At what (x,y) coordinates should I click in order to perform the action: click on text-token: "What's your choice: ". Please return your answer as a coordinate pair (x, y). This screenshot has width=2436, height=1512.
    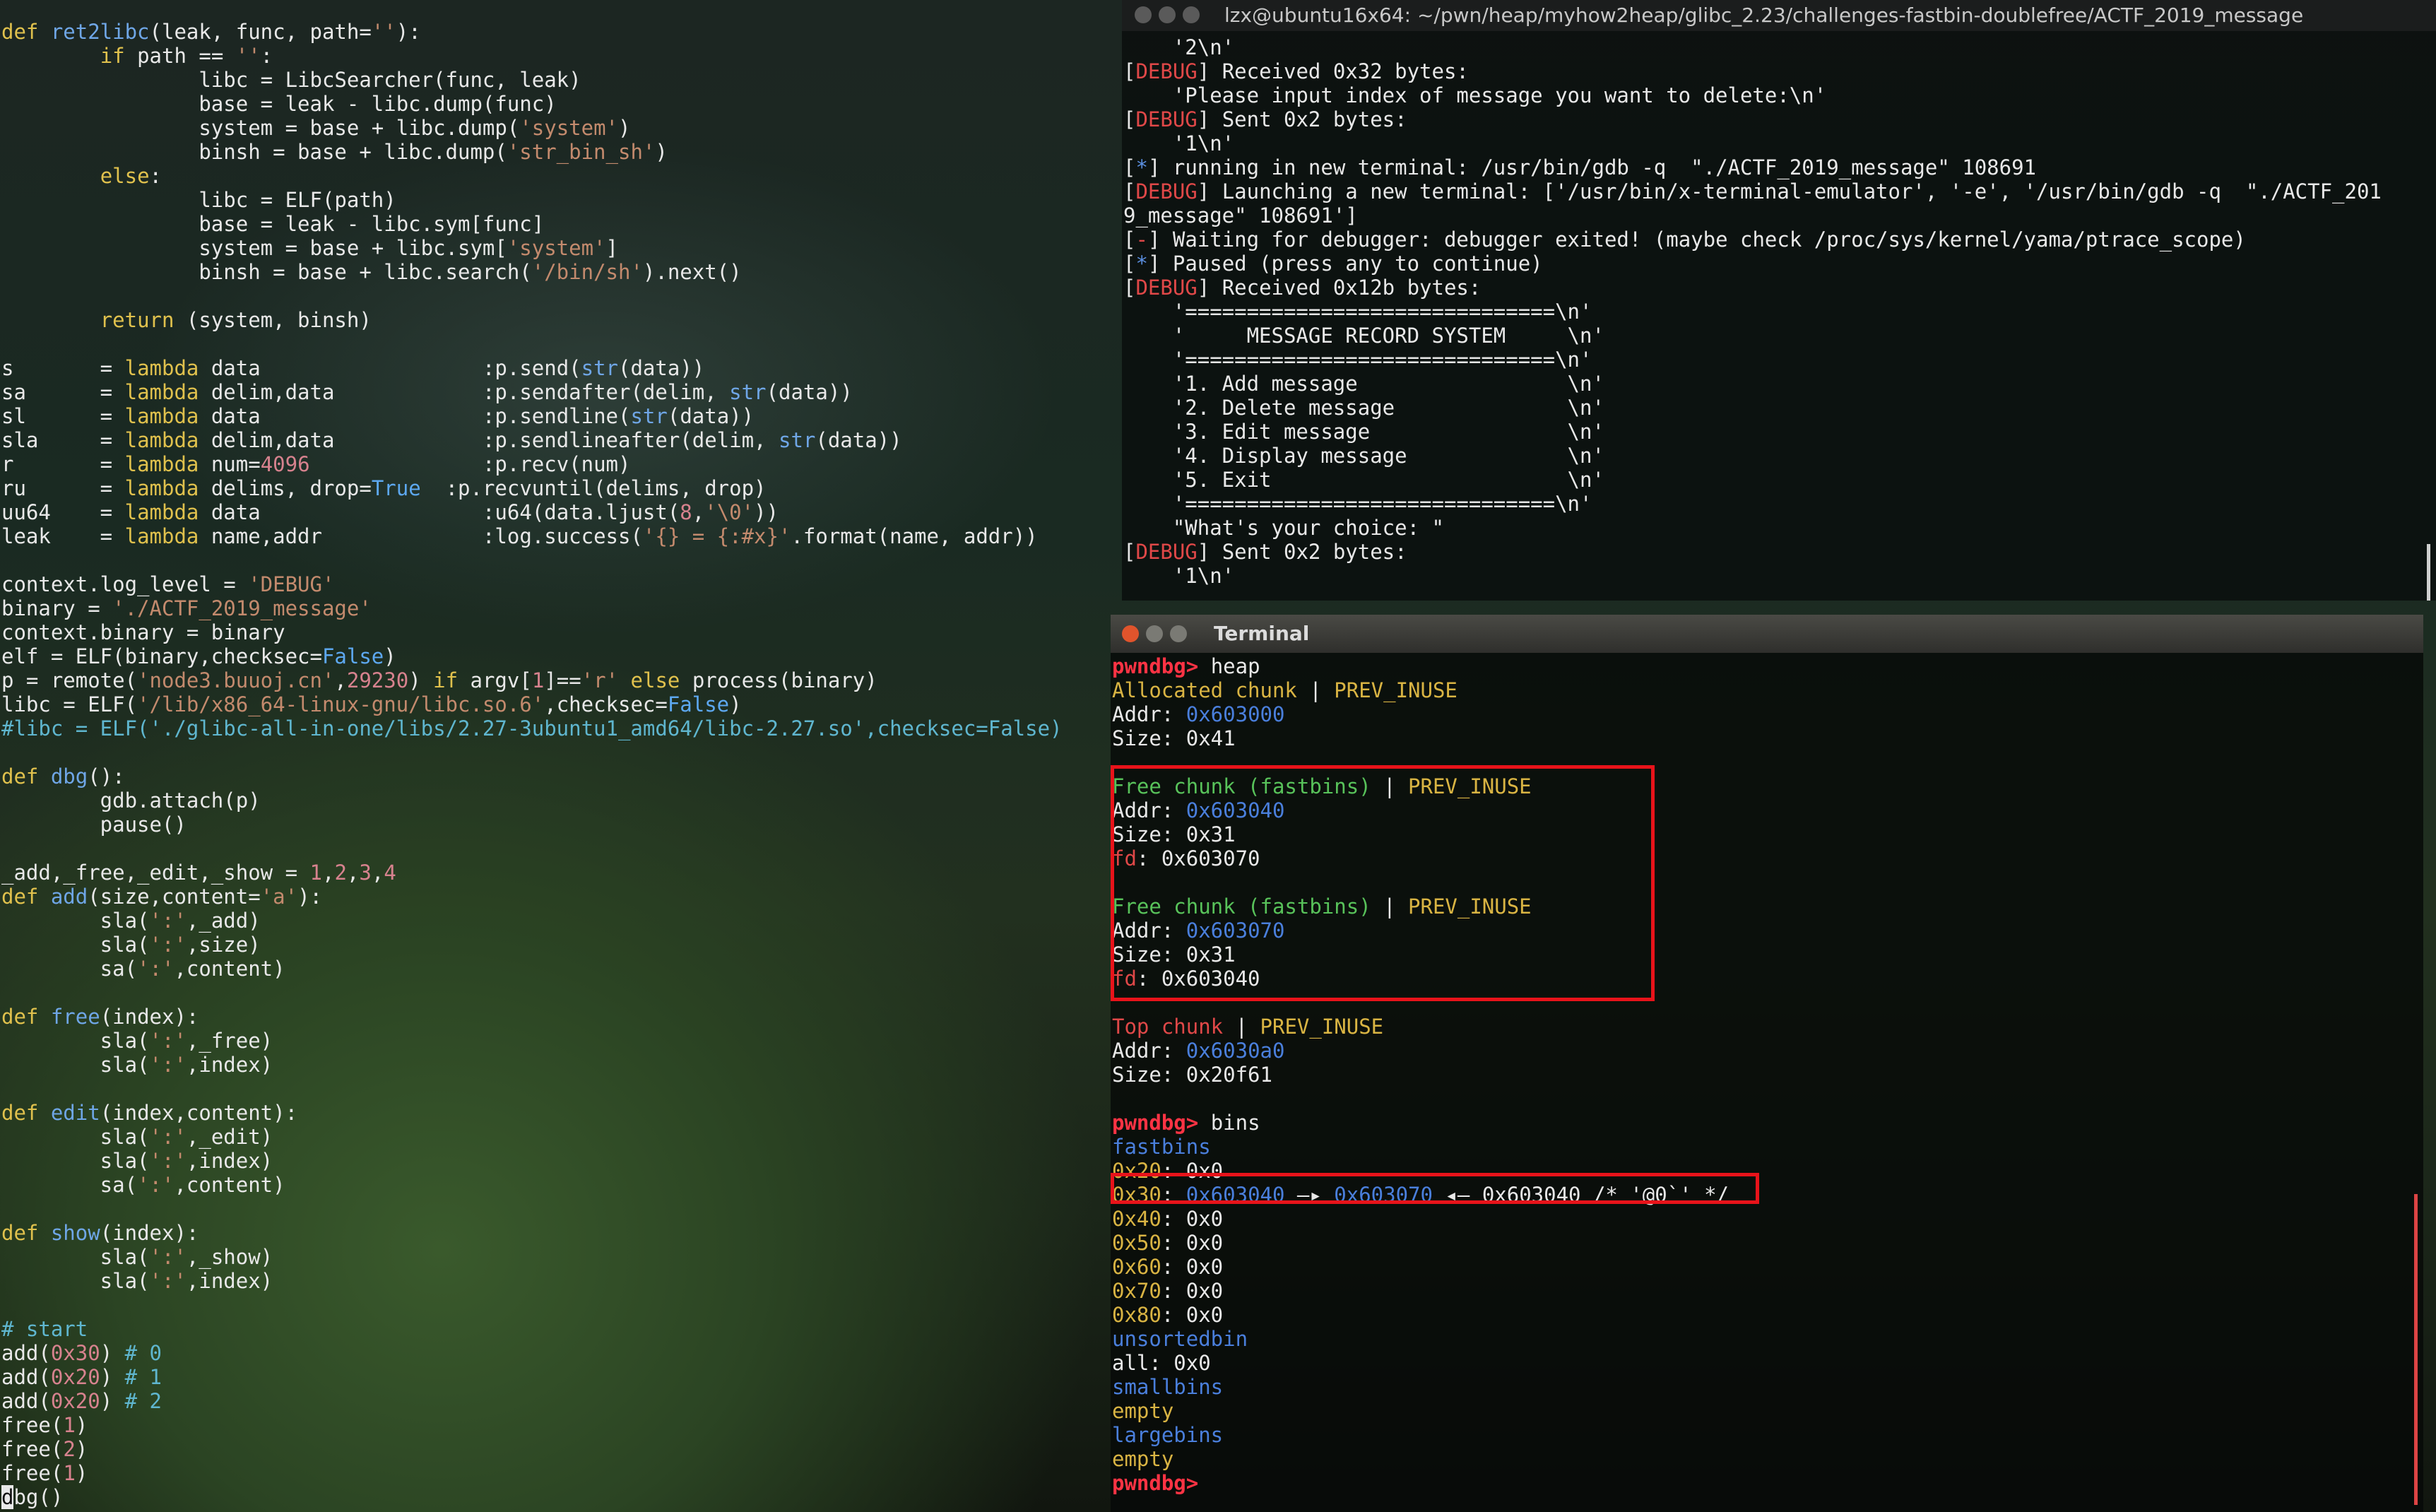
    Looking at the image, I should click on (1283, 528).